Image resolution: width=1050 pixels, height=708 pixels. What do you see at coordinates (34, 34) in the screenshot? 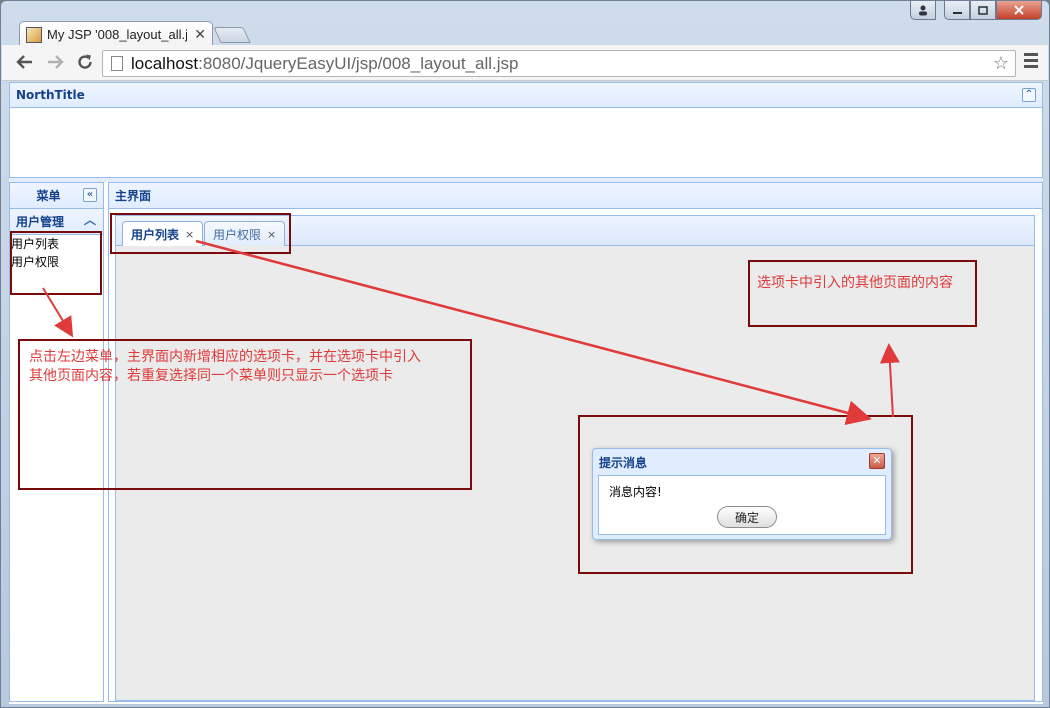
I see `page-favicon-icon` at bounding box center [34, 34].